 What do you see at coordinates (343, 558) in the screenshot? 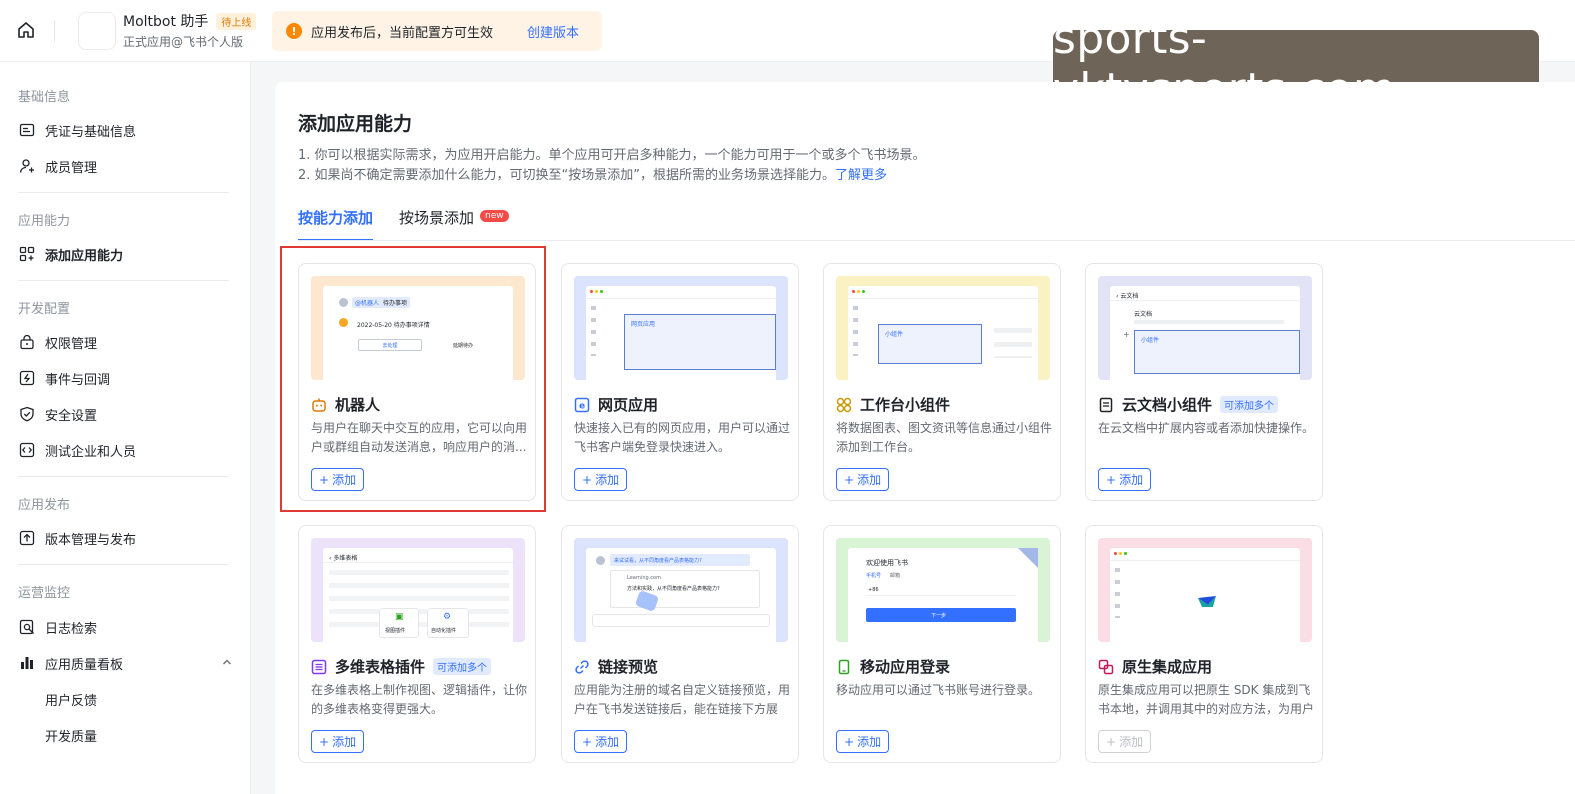
I see `bitable-header: ‹ 多维表格` at bounding box center [343, 558].